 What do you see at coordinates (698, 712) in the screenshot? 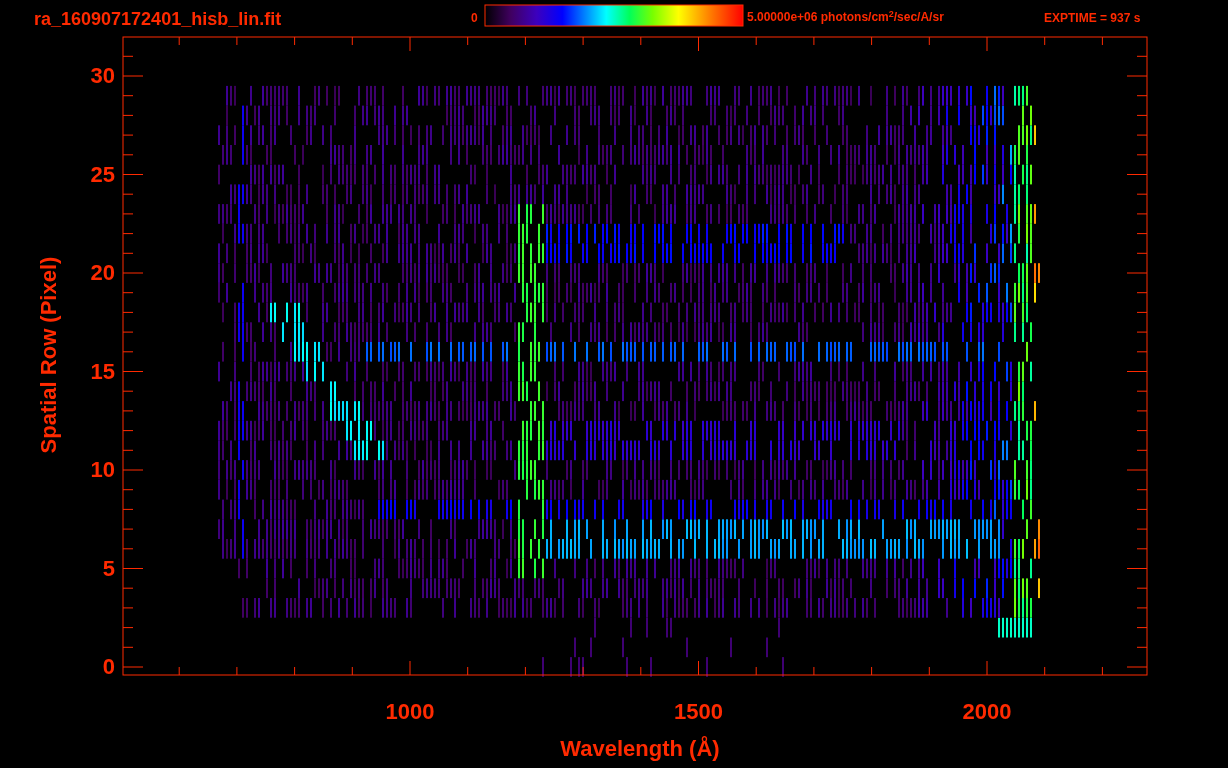
I see `x-tick-label: 1500` at bounding box center [698, 712].